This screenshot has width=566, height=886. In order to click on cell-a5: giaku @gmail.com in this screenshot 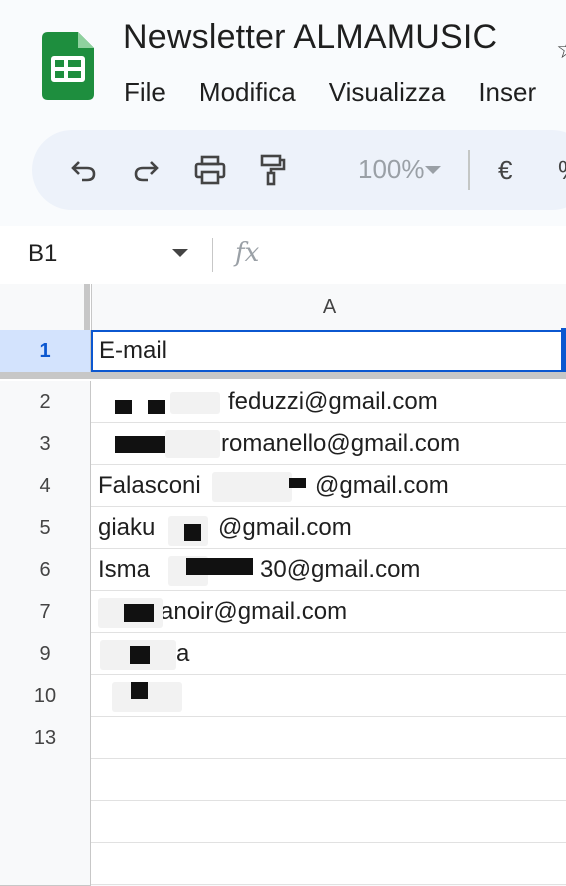, I will do `click(328, 528)`.